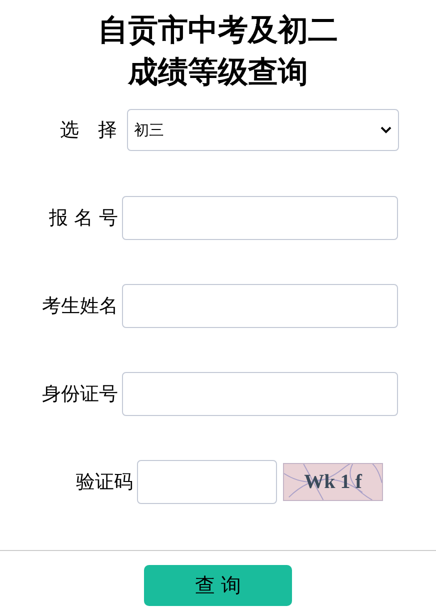  Describe the element at coordinates (83, 218) in the screenshot. I see `field-label: 报 名 号` at that location.